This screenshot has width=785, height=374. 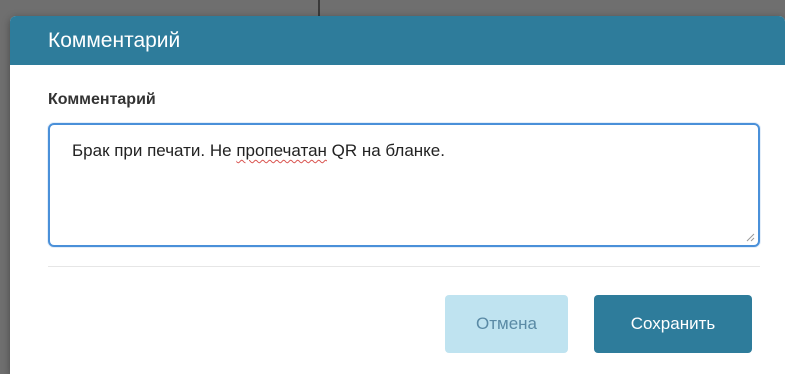 I want to click on backdrop-divider, so click(x=319, y=8).